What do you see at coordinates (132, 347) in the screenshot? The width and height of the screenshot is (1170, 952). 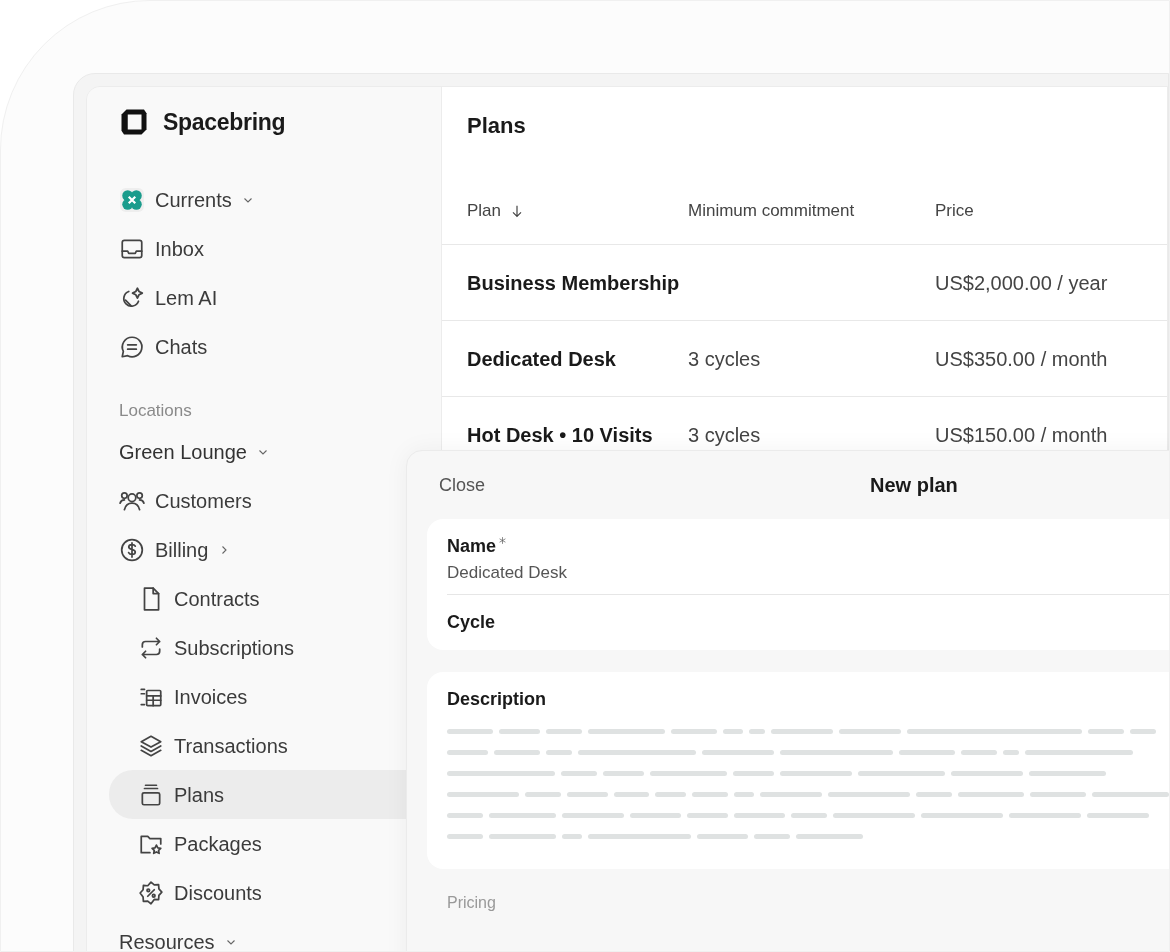 I see `chat-bubble-icon` at bounding box center [132, 347].